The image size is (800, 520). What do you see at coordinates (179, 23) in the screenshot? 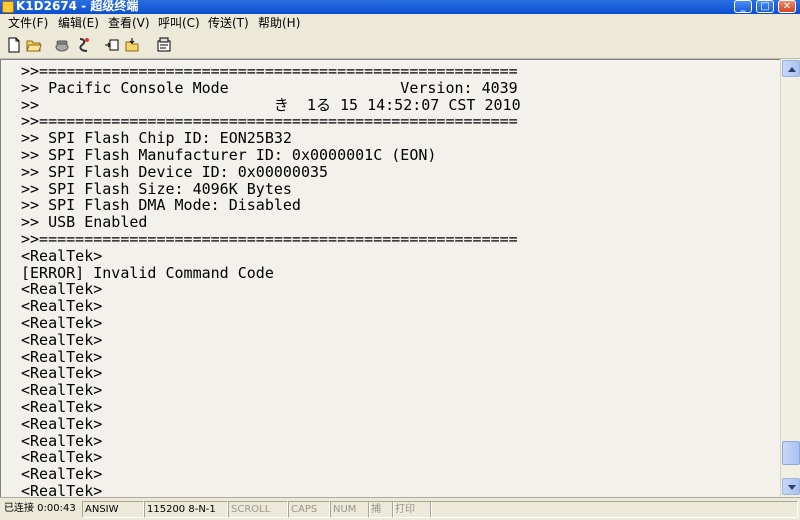
I see `menu-call: 呼叫(C)` at bounding box center [179, 23].